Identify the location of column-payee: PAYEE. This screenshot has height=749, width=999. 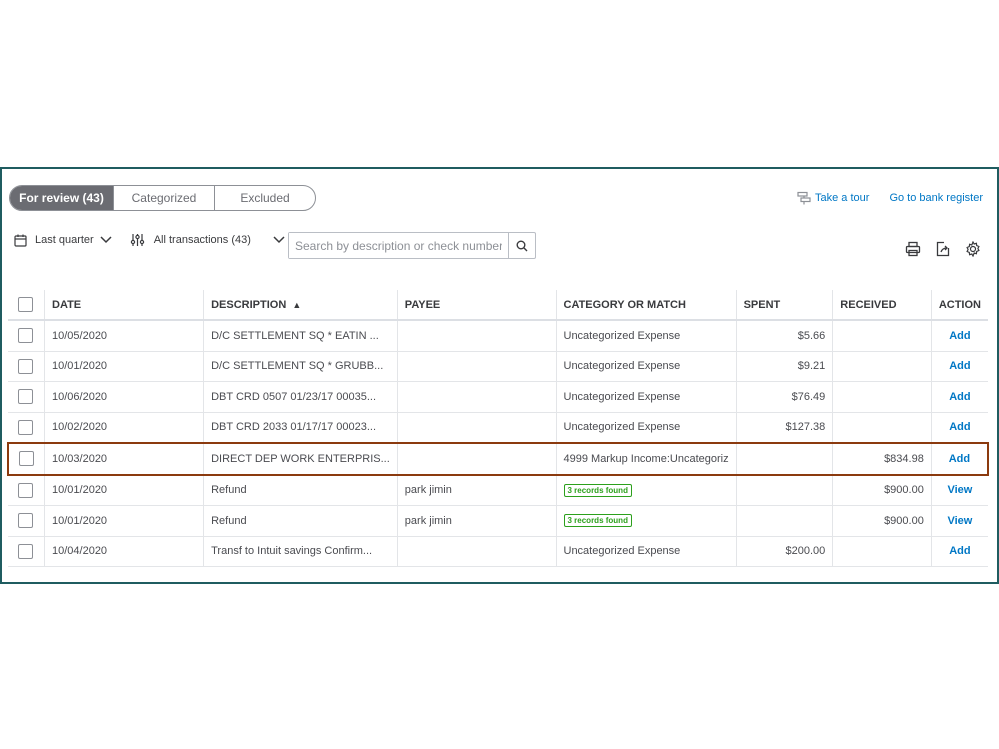
(476, 305).